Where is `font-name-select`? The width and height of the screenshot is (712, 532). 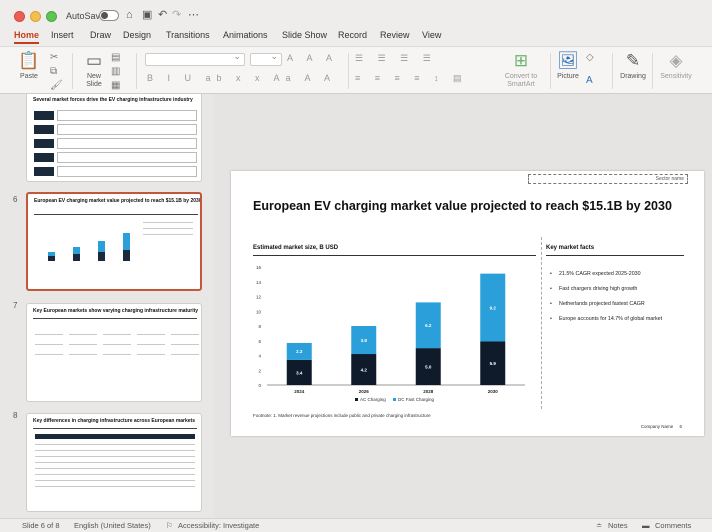 font-name-select is located at coordinates (195, 58).